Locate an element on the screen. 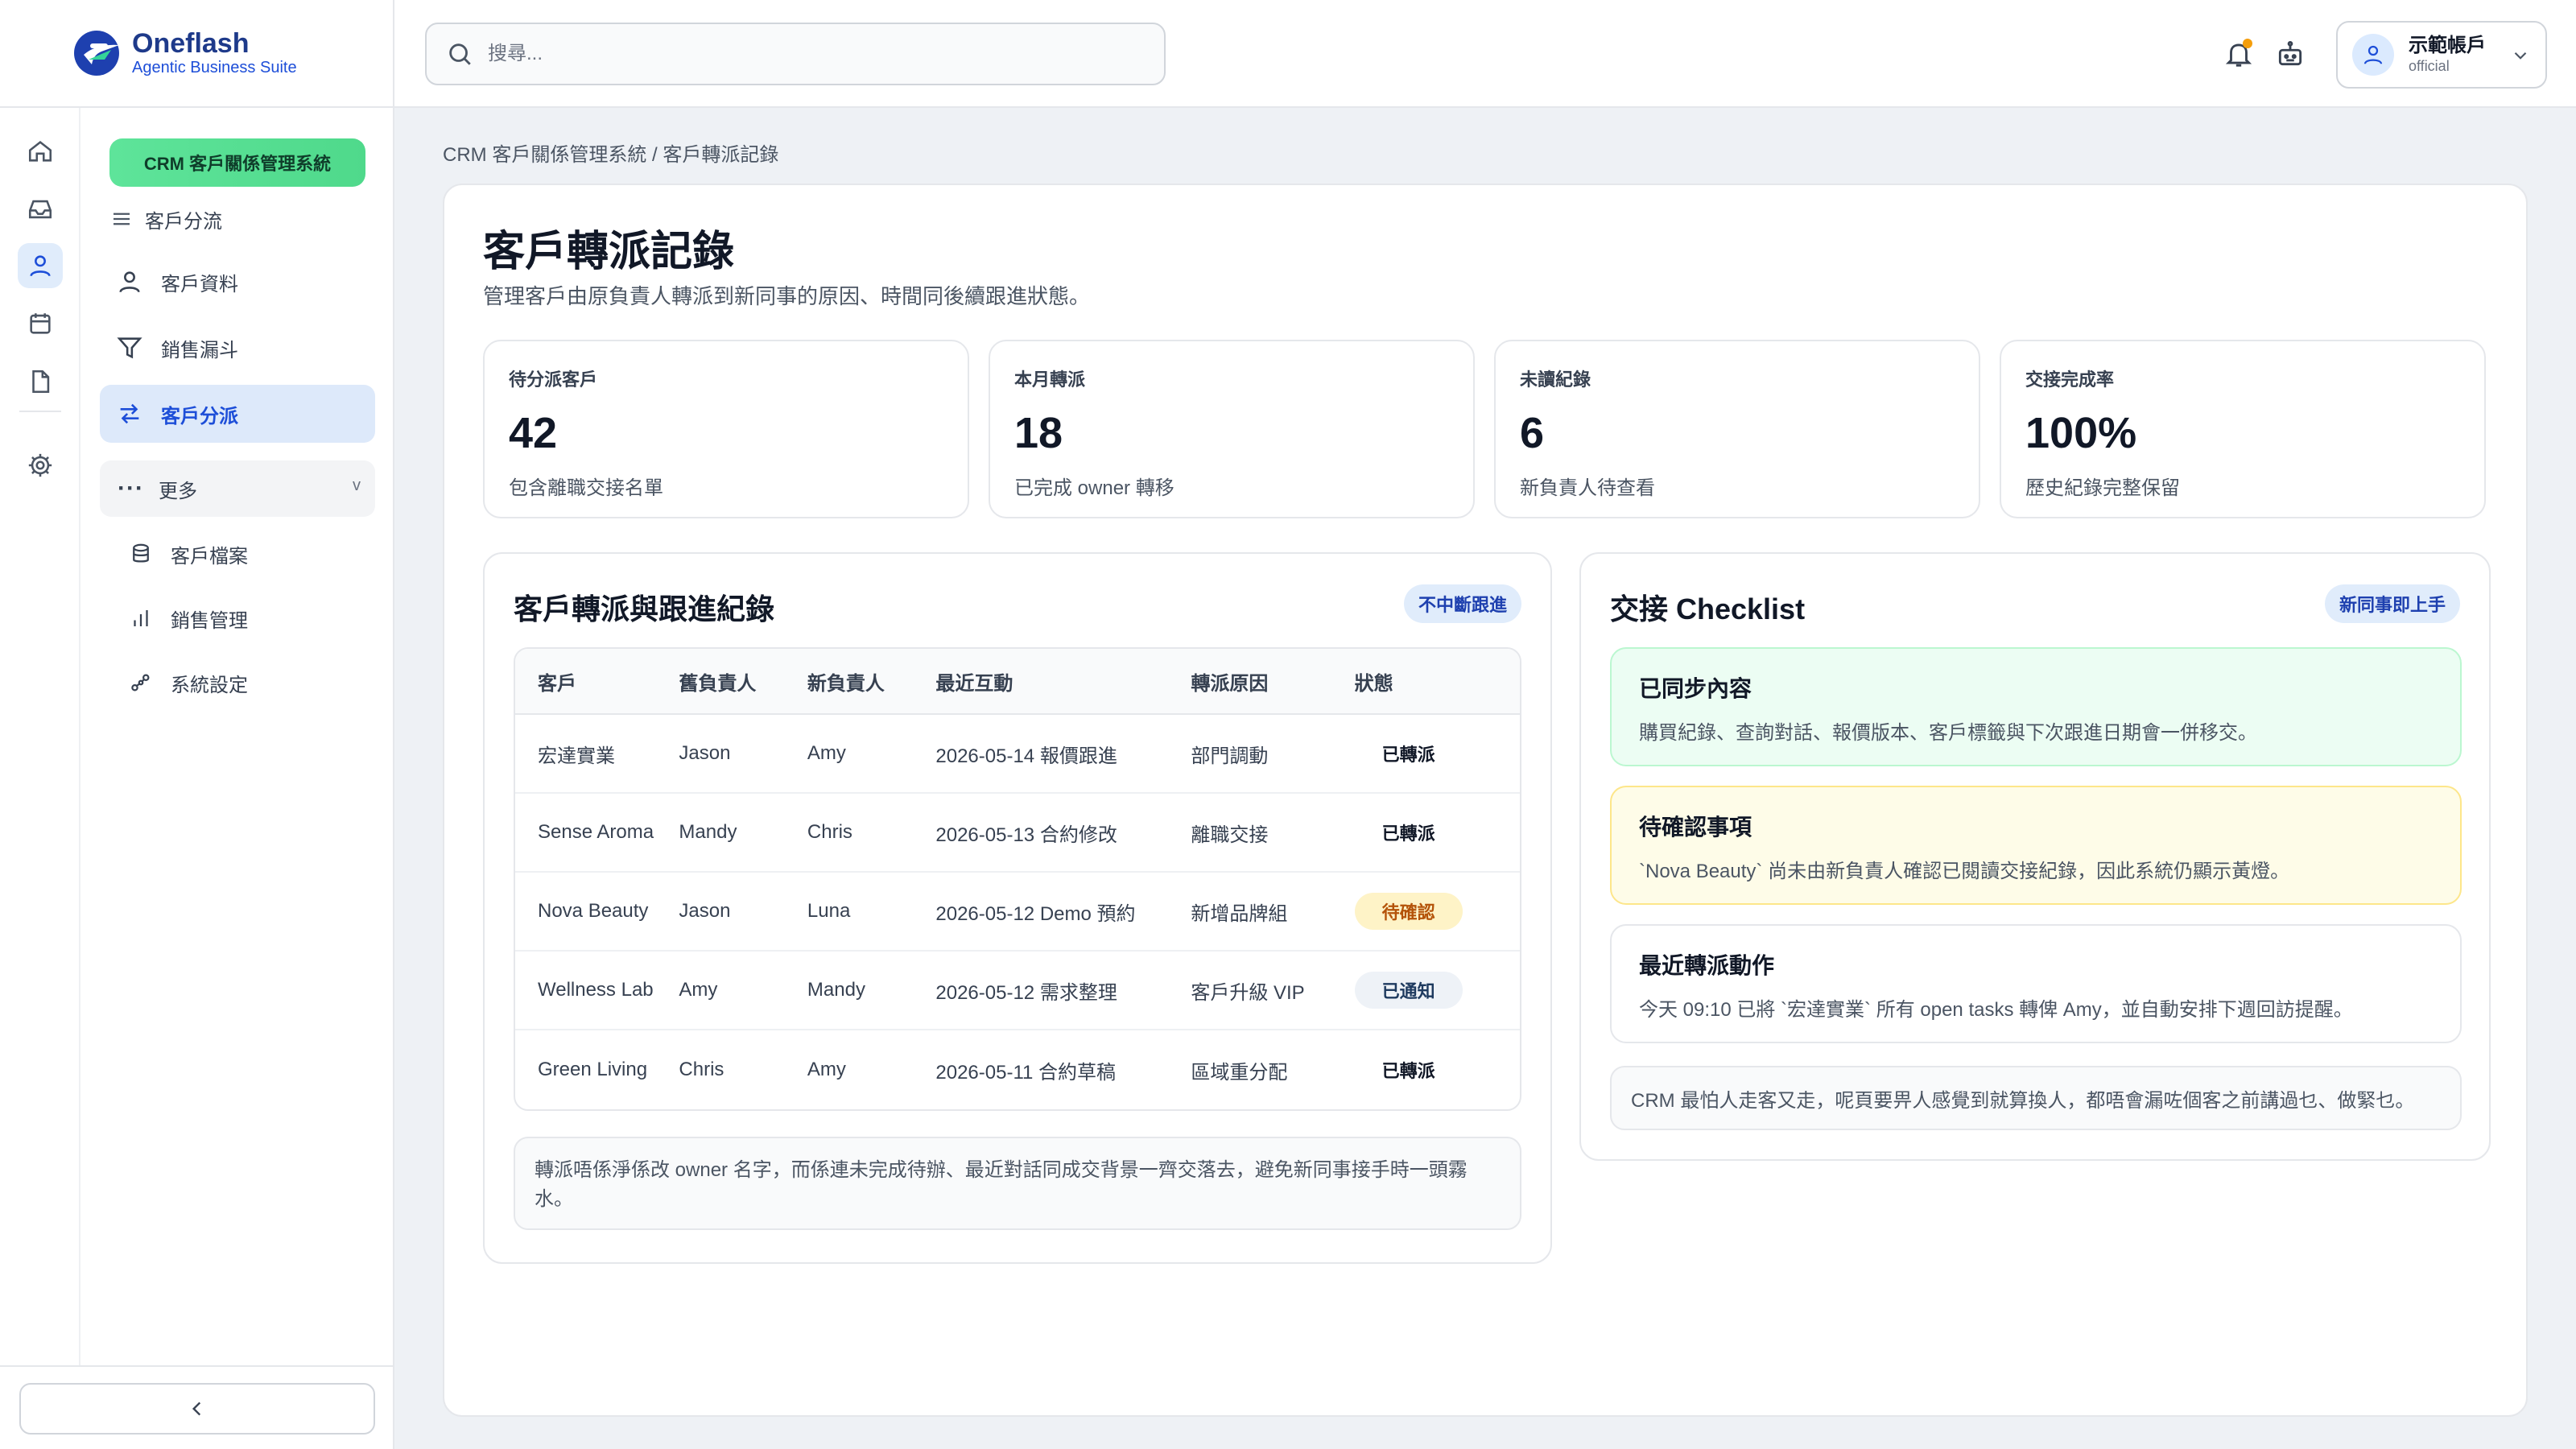 The width and height of the screenshot is (2576, 1449). brand-tagline: Agentic Business Suite is located at coordinates (214, 67).